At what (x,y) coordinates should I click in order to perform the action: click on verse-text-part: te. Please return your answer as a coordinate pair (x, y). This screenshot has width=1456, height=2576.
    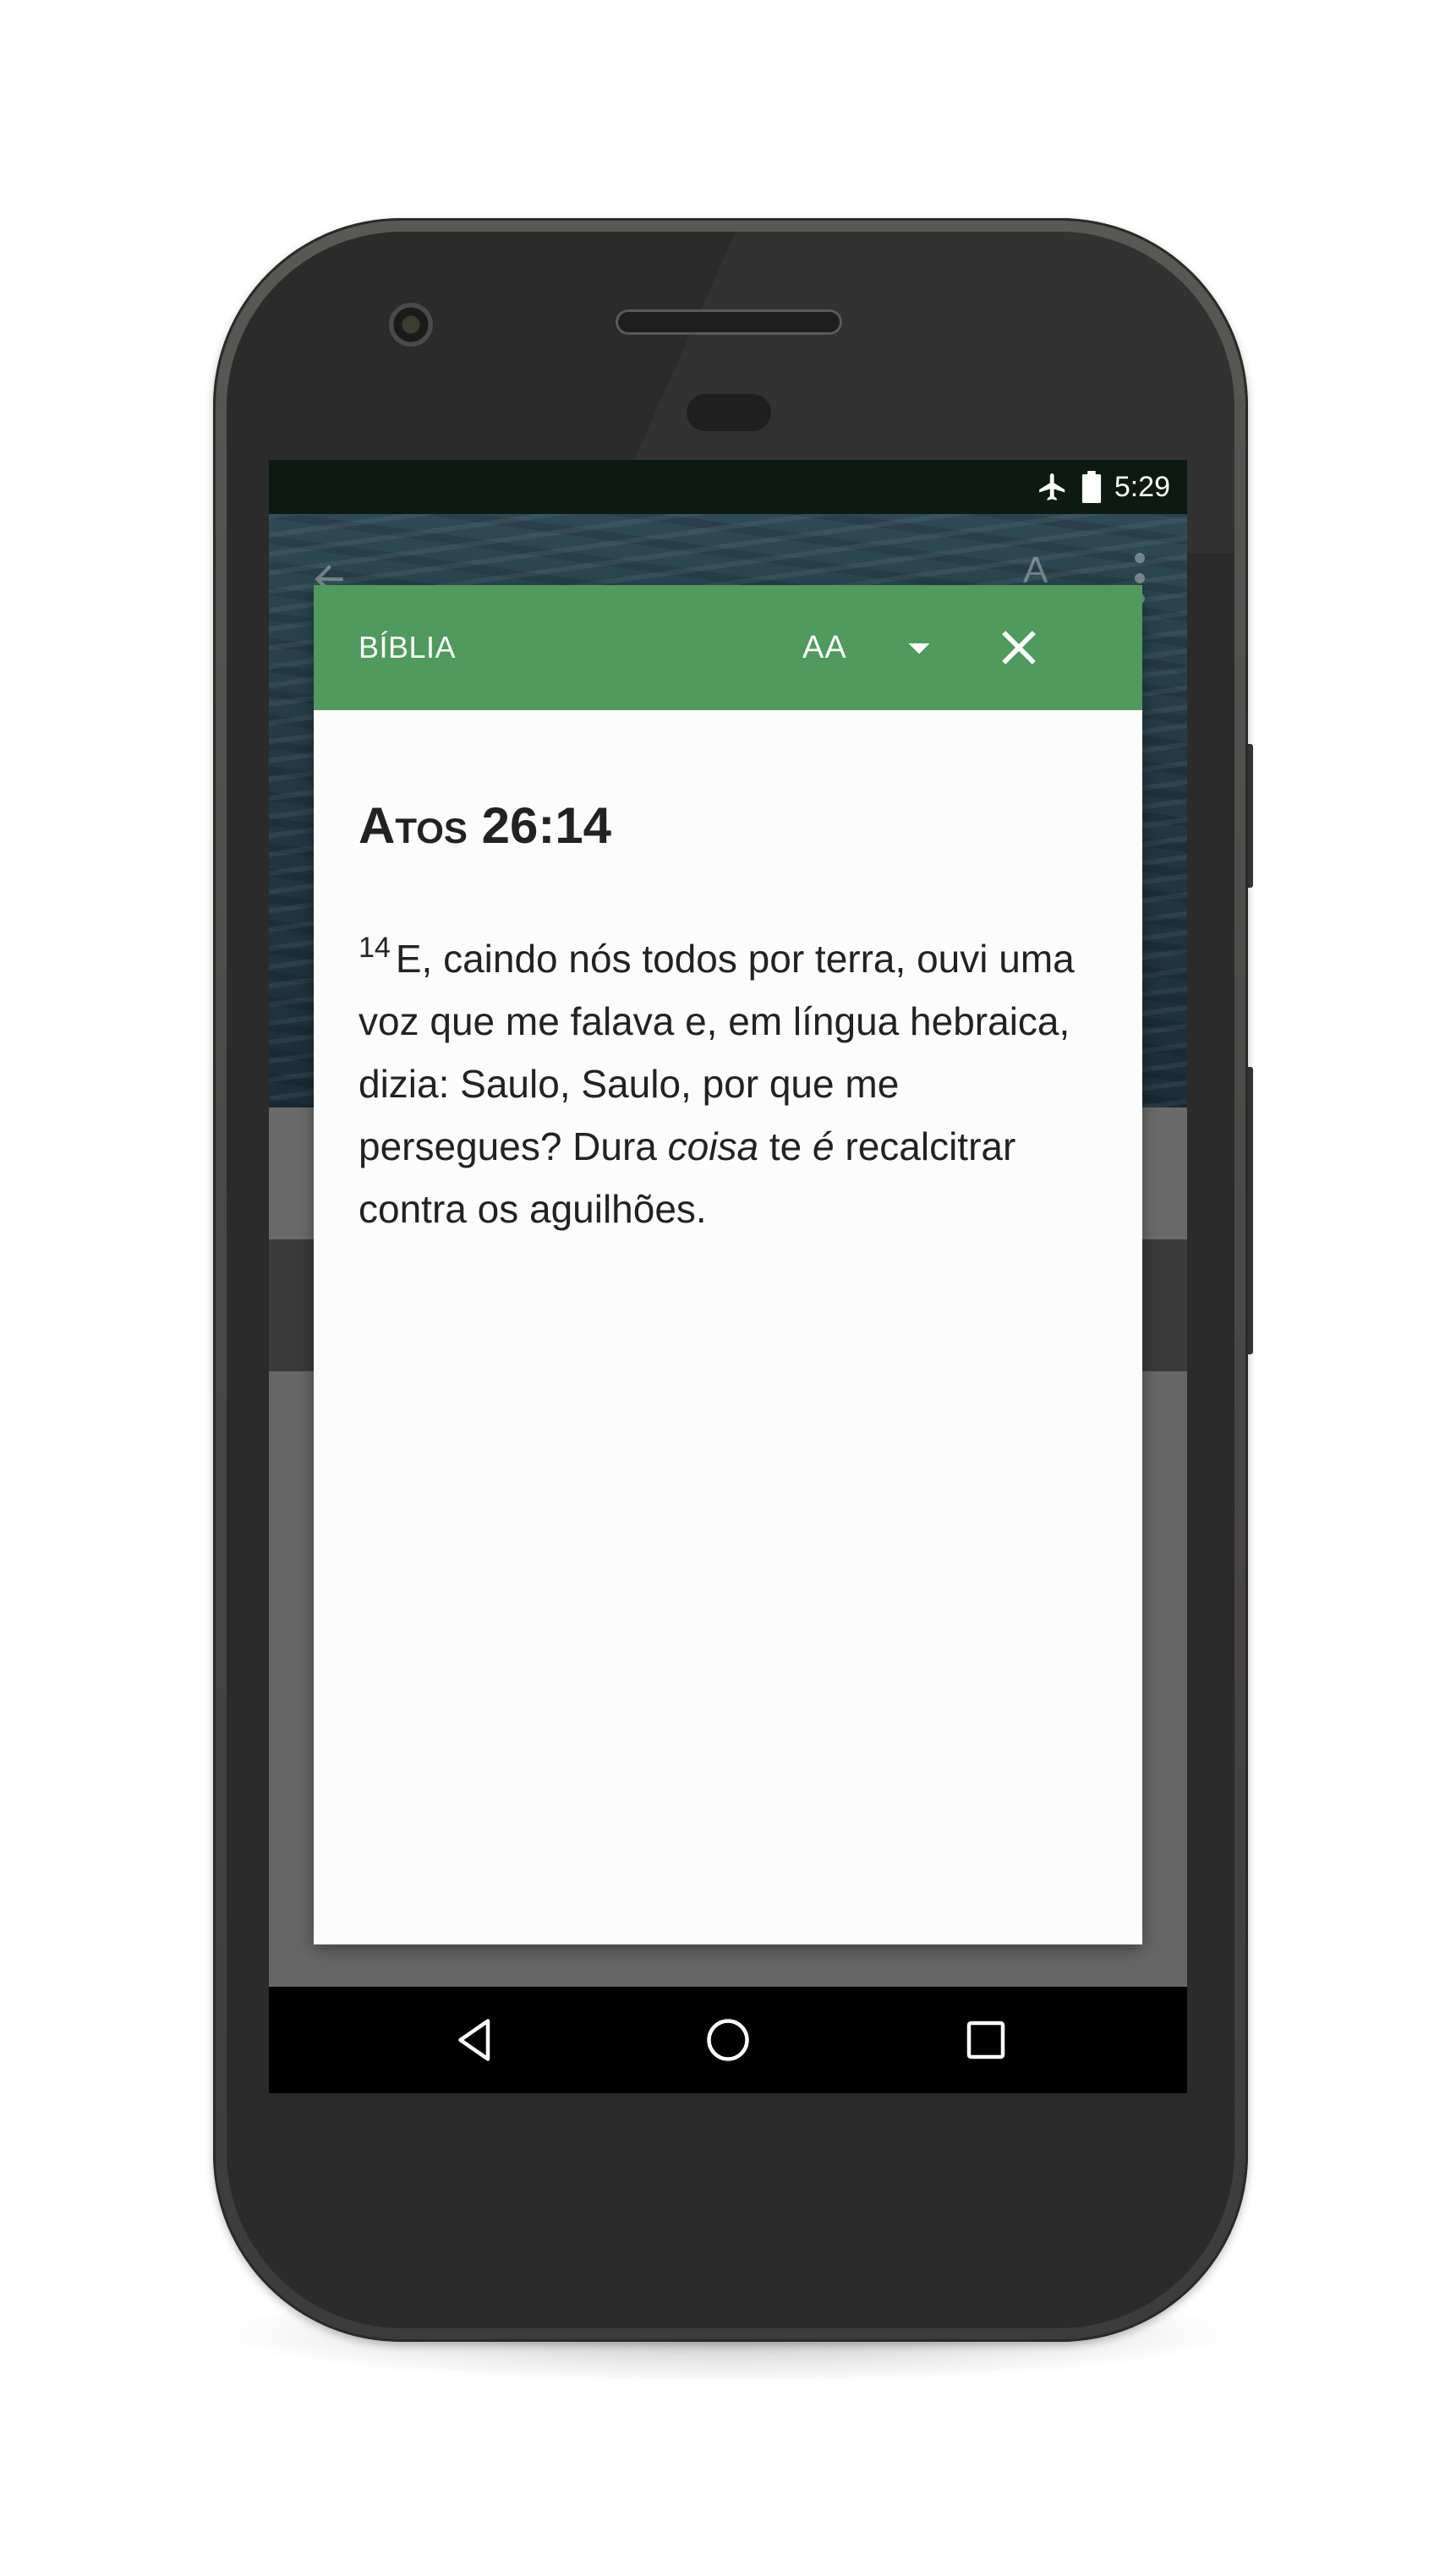
    Looking at the image, I should click on (786, 1146).